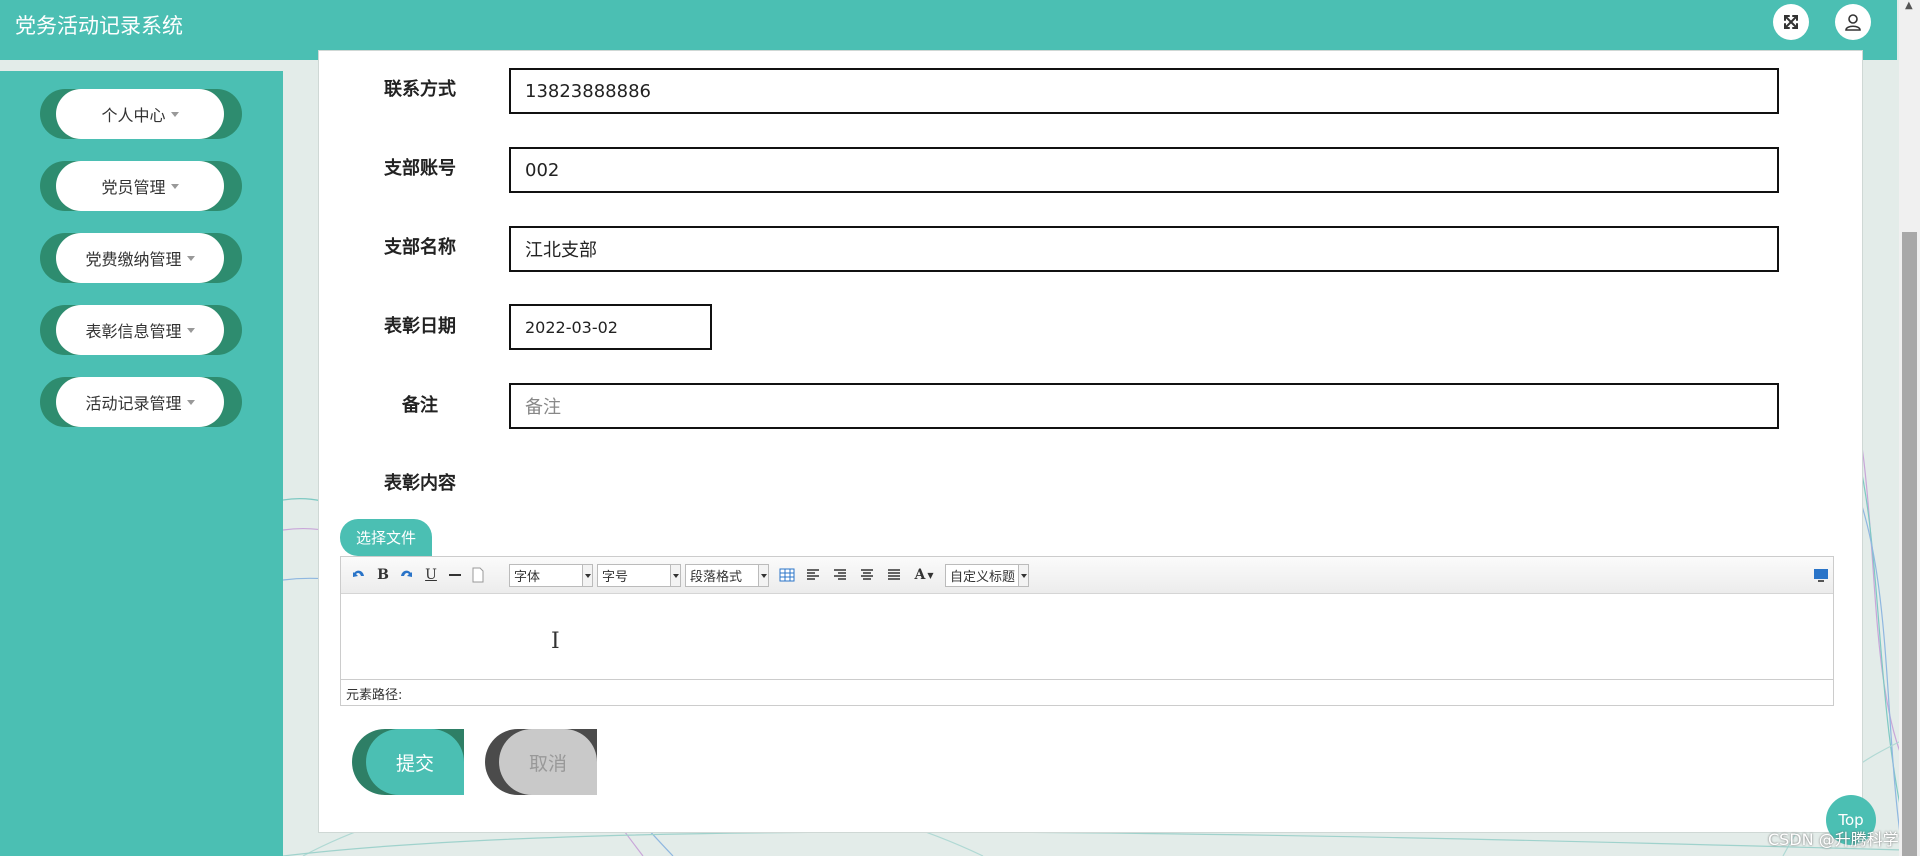  What do you see at coordinates (1909, 5) in the screenshot?
I see `scroll-up-arrow-icon: ▲` at bounding box center [1909, 5].